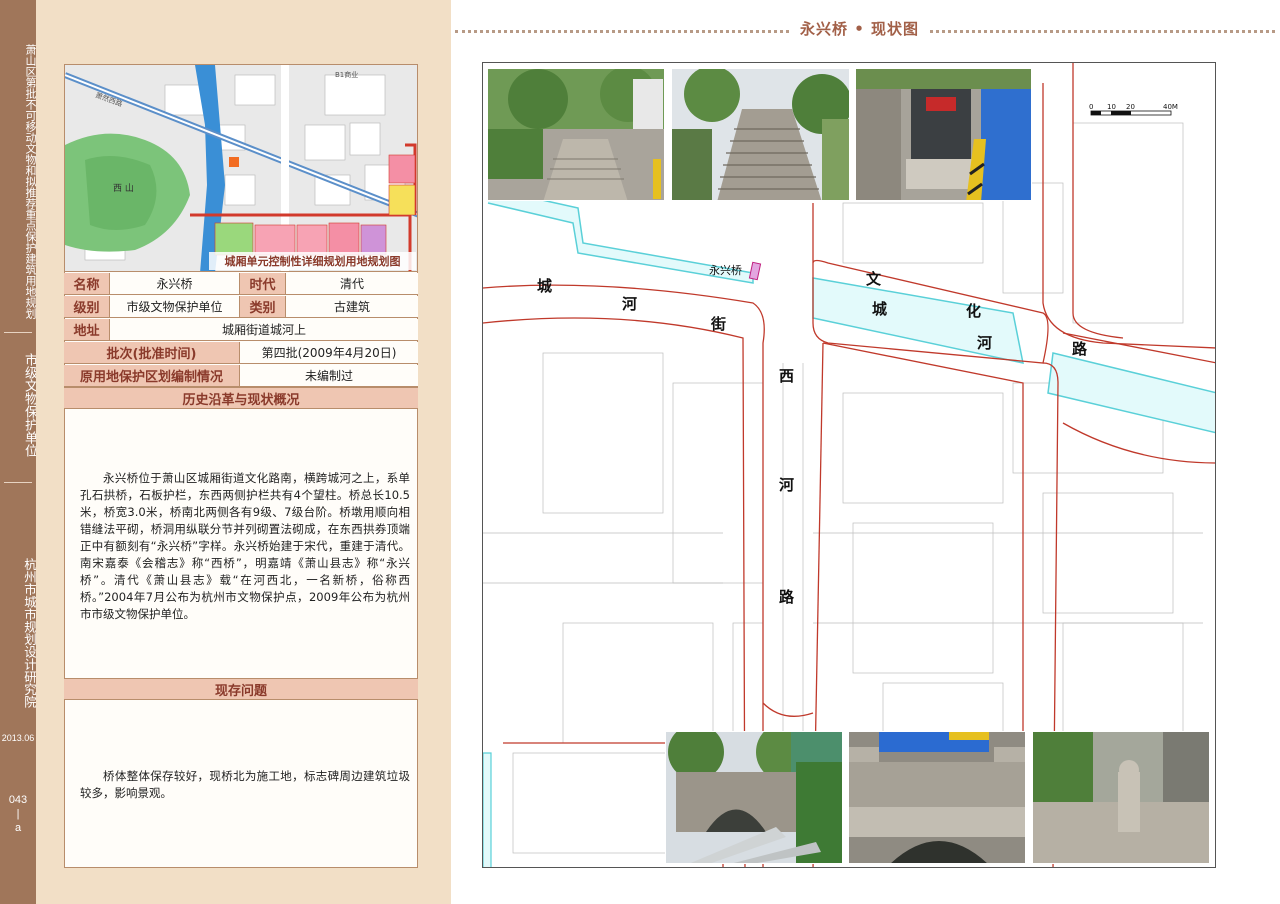 This screenshot has height=904, width=1280. Describe the element at coordinates (545, 286) in the screenshot. I see `road-label-cheng: 城` at that location.